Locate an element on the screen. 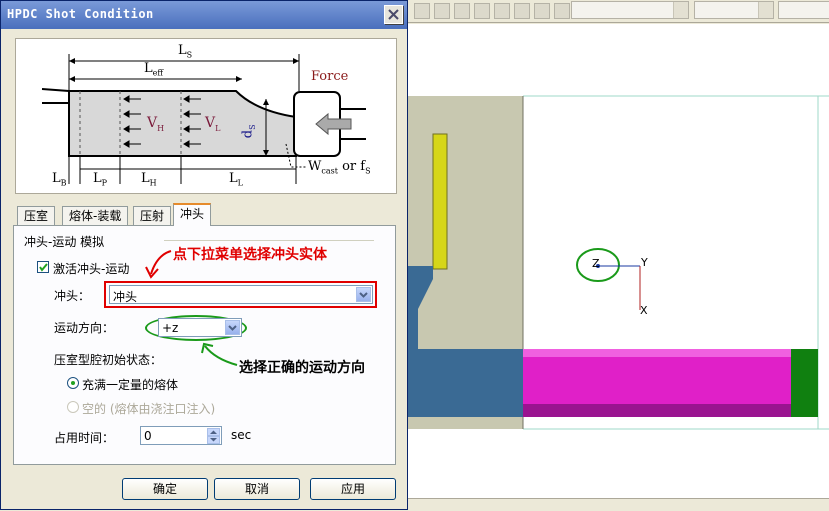 The height and width of the screenshot is (511, 829). label-leff-main: L is located at coordinates (148, 68).